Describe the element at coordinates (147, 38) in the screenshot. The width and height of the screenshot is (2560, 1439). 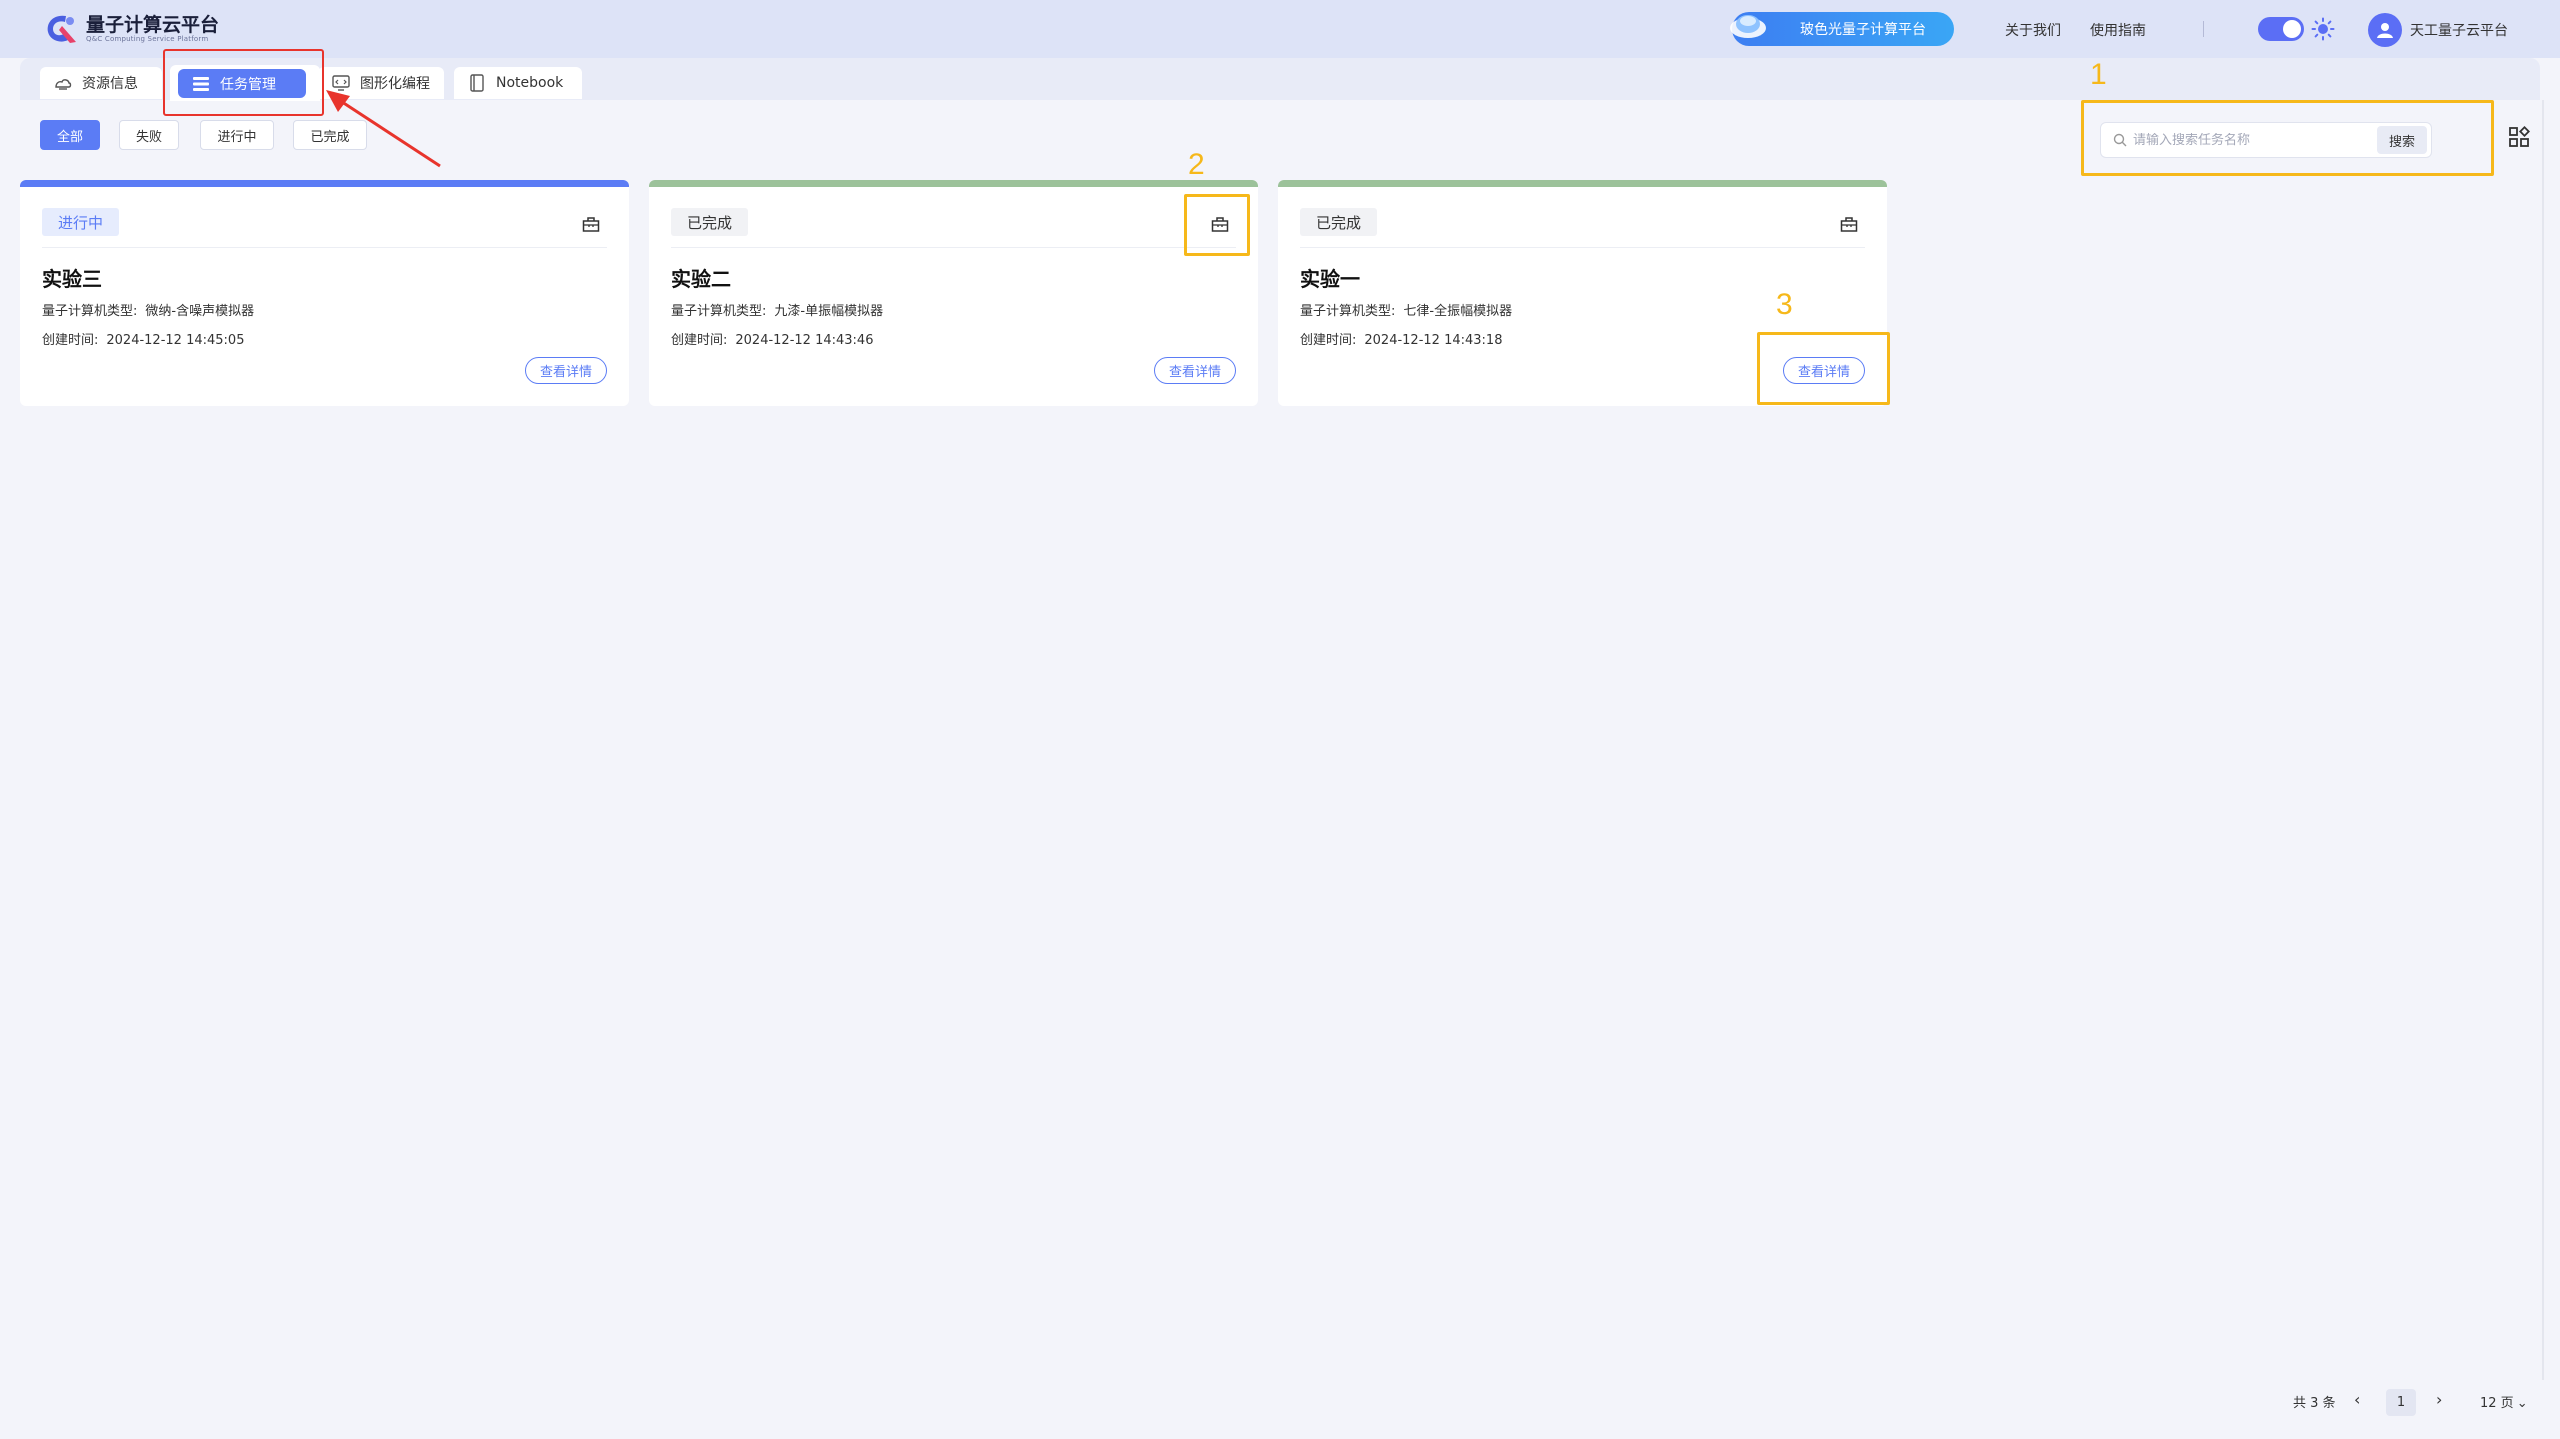
I see `logo-subtitle: Q&C Computing Service Platform` at that location.